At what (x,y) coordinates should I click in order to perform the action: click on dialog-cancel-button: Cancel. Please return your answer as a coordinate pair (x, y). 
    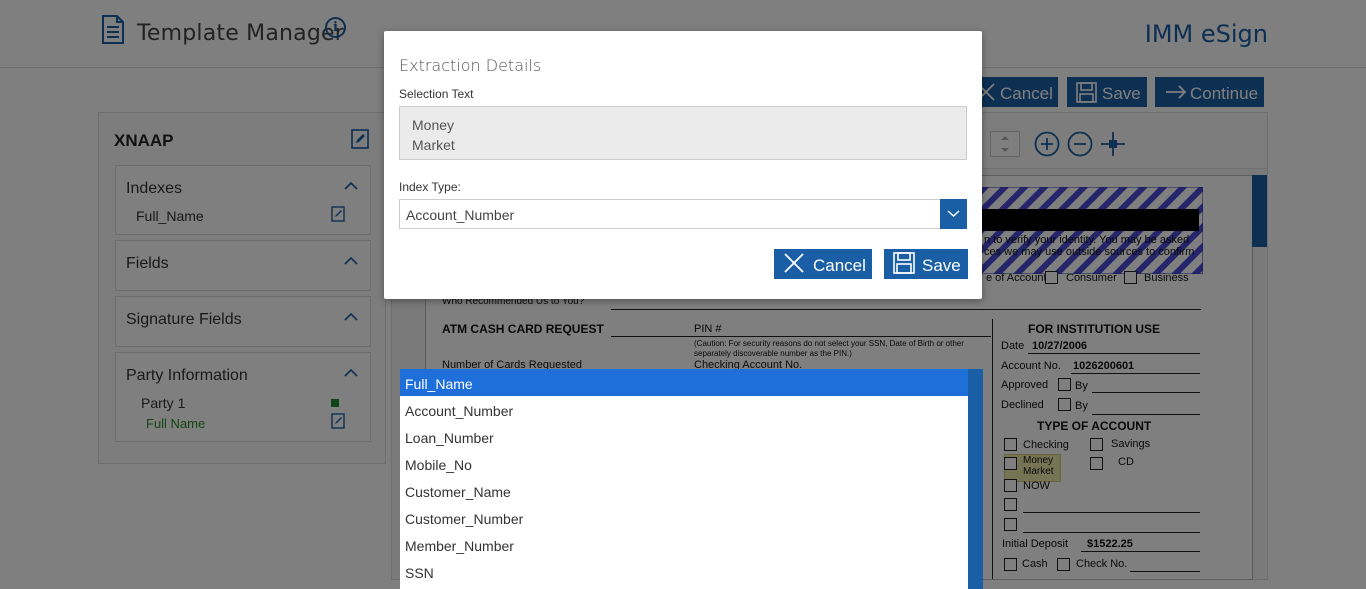
    Looking at the image, I should click on (823, 264).